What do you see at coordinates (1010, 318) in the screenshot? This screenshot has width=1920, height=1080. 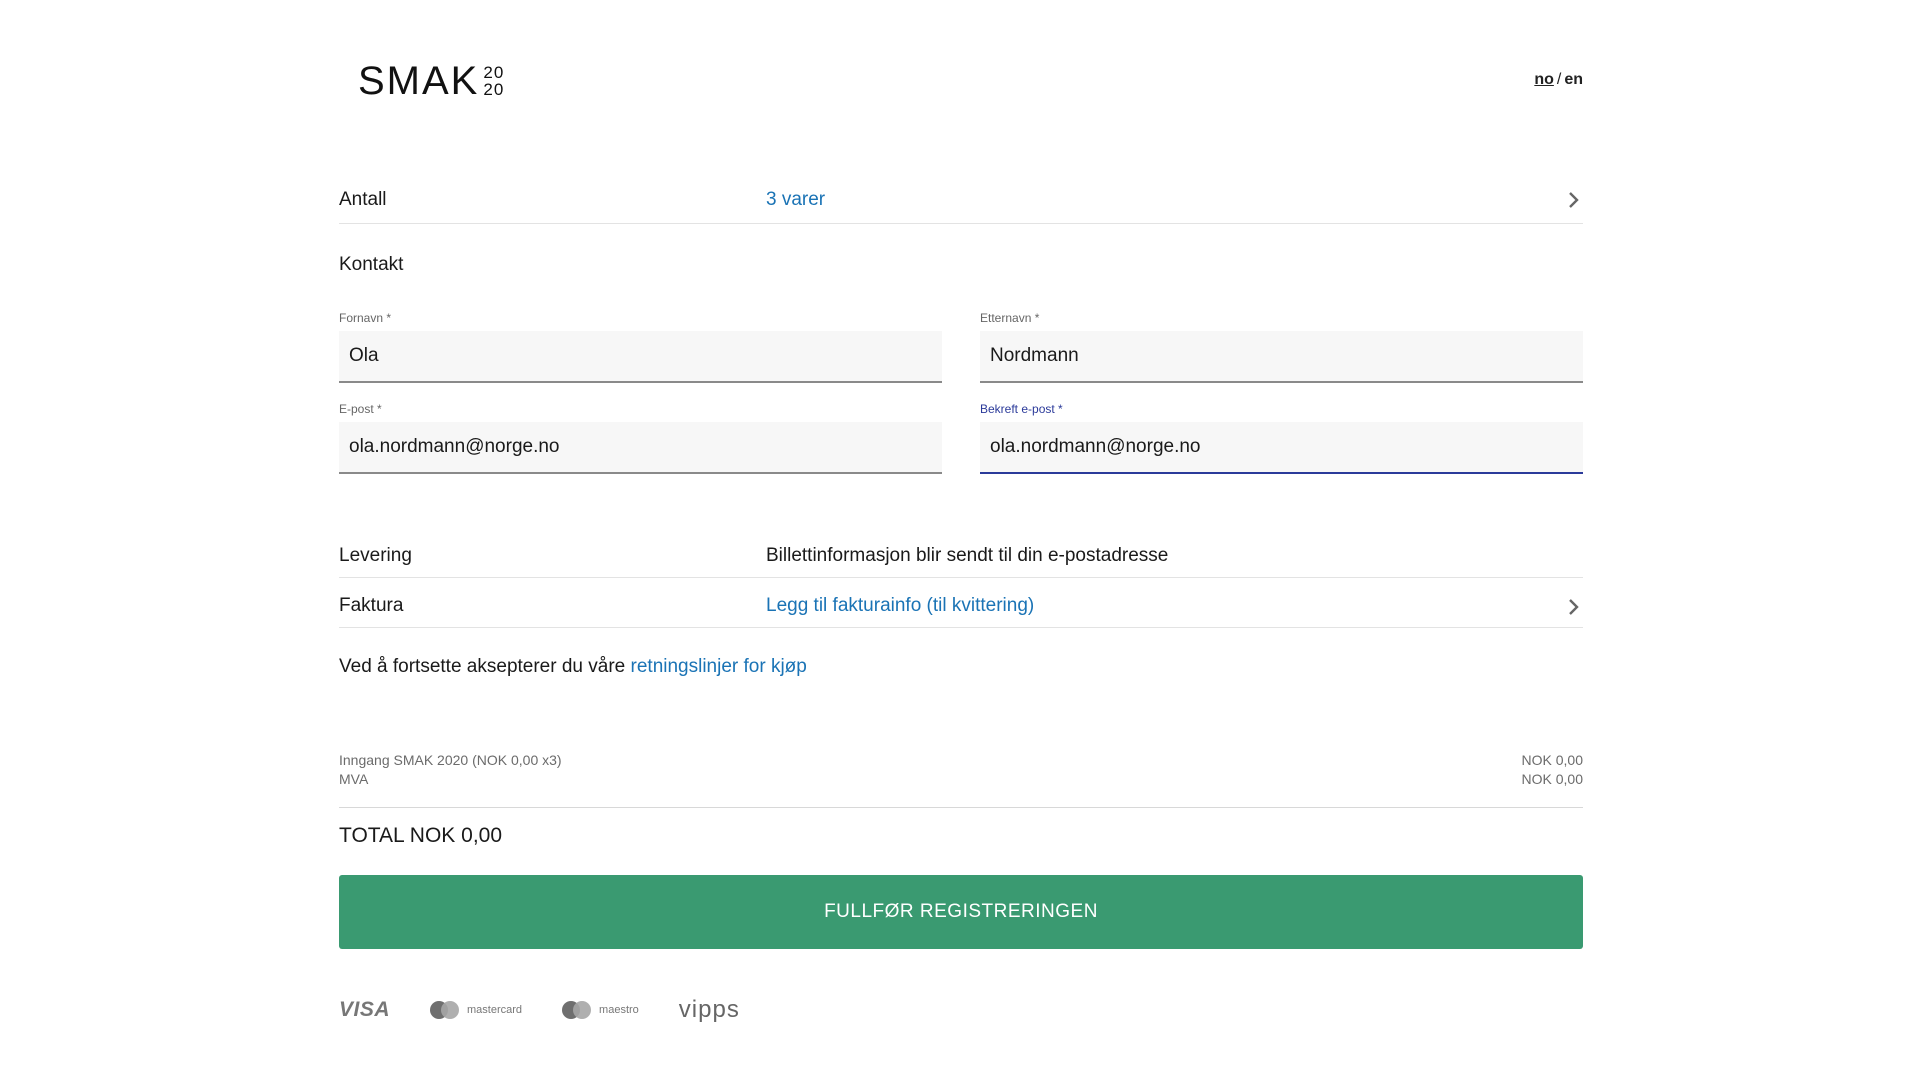 I see `last-name-label: Etternavn *` at bounding box center [1010, 318].